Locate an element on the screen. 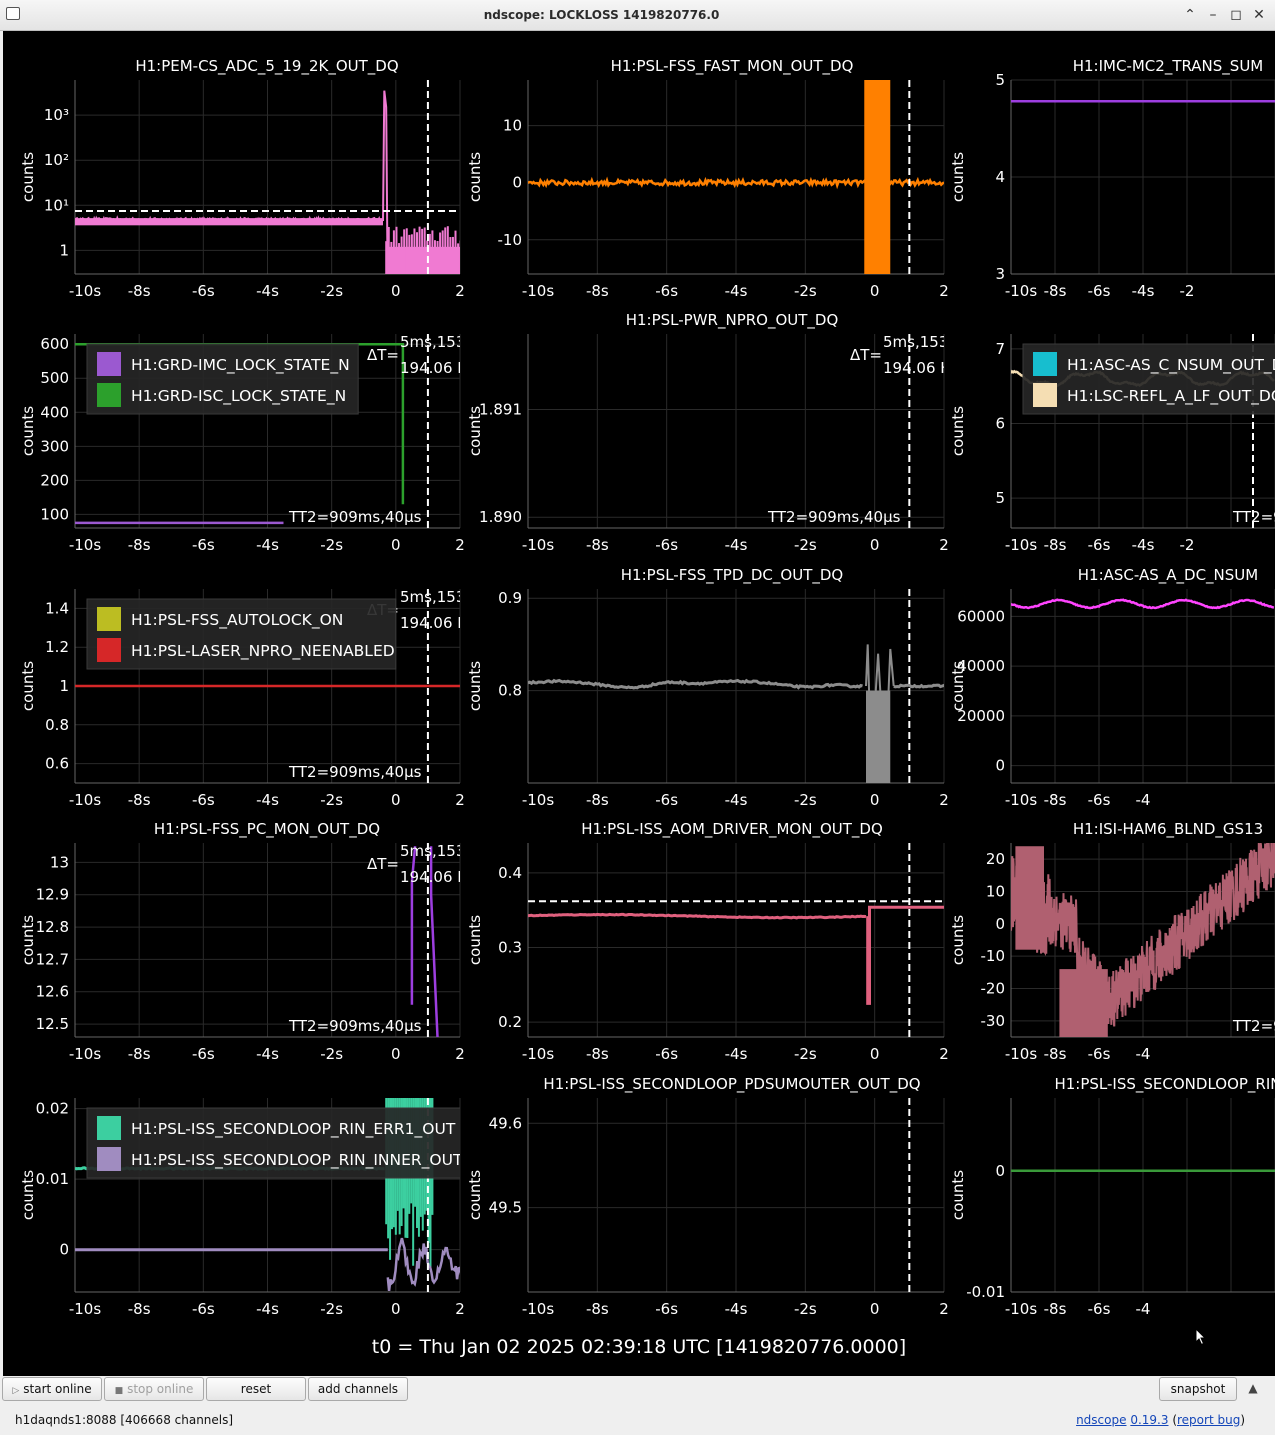 The width and height of the screenshot is (1275, 1435). y-tick-label: 10² is located at coordinates (56, 160).